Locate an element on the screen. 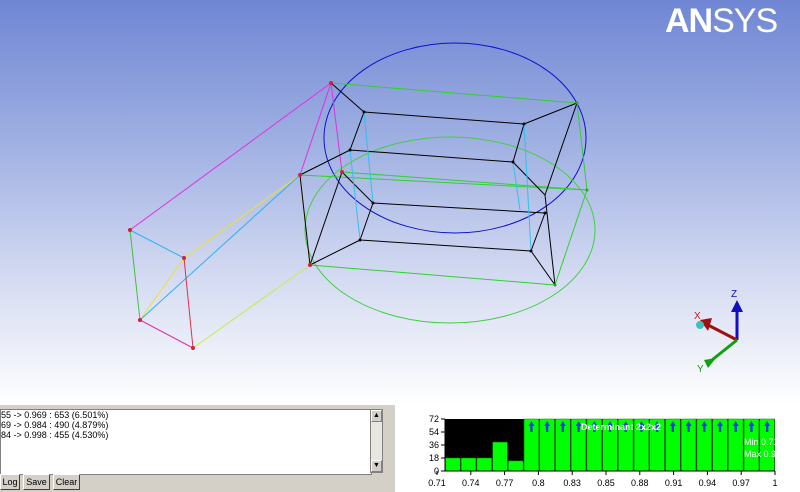 This screenshot has height=492, width=800. y-tick-label: 0 is located at coordinates (436, 471).